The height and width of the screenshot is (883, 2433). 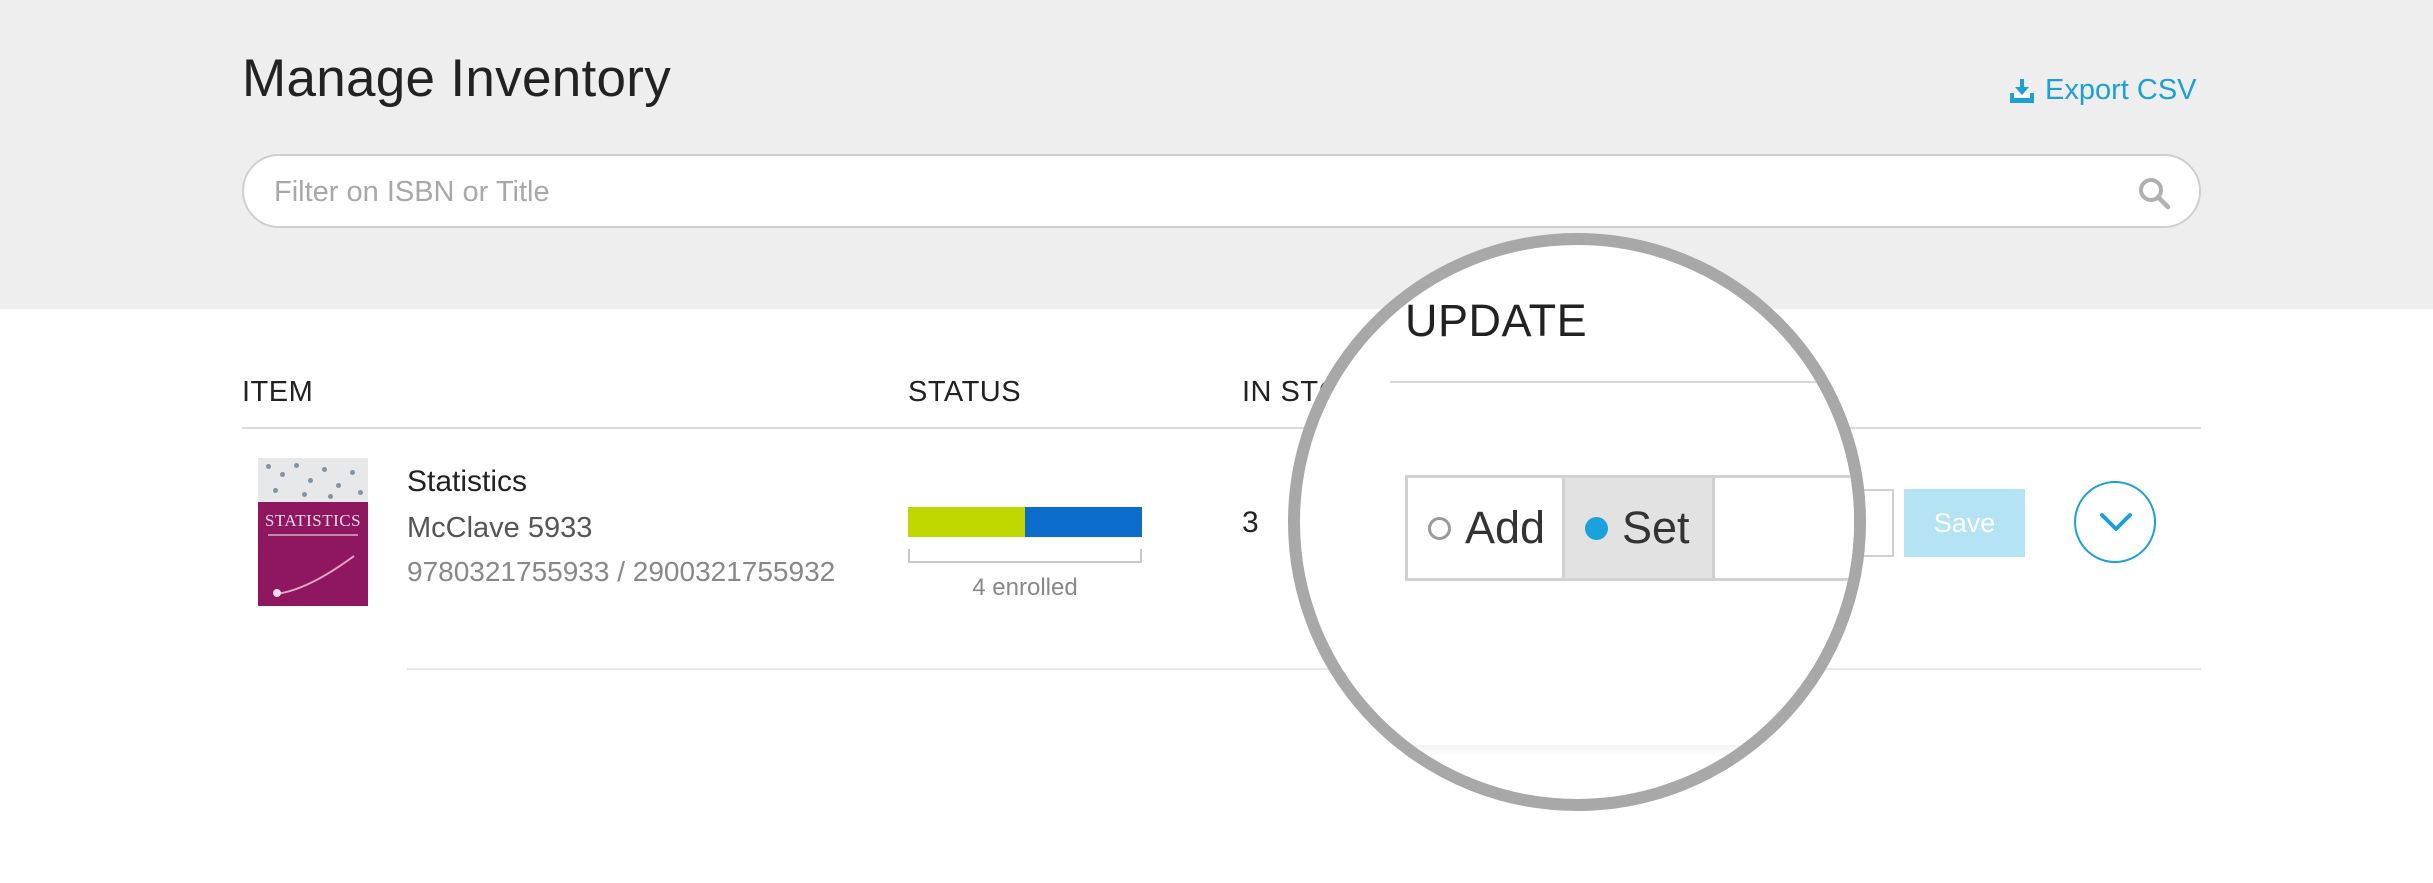 What do you see at coordinates (1656, 527) in the screenshot?
I see `update-option-set-label: Set` at bounding box center [1656, 527].